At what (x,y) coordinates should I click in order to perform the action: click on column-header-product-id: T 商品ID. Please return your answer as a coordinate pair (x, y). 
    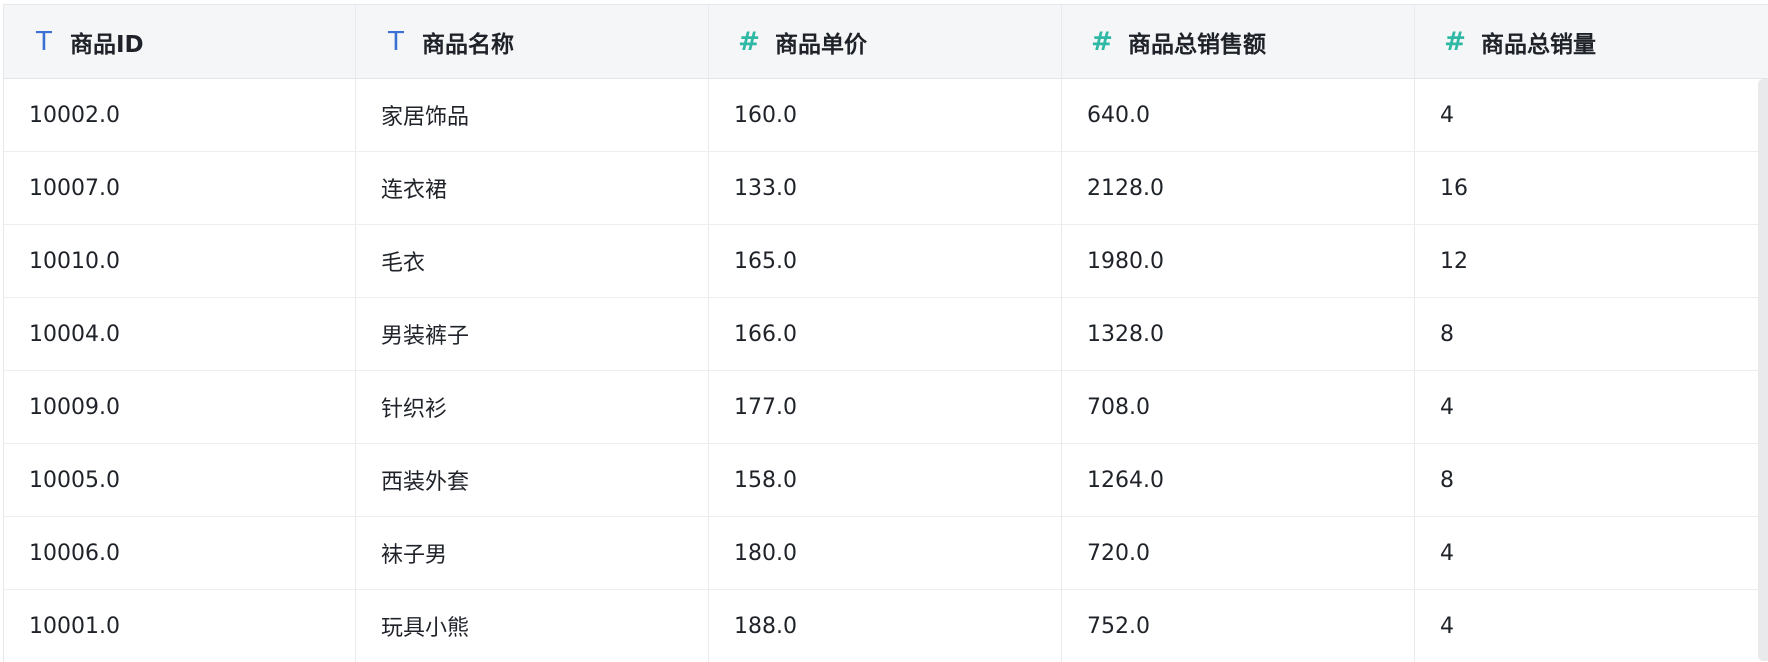
    Looking at the image, I should click on (180, 41).